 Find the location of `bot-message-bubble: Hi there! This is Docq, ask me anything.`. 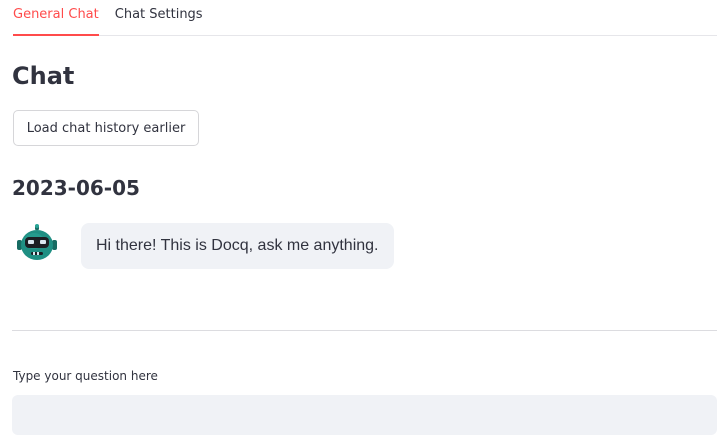

bot-message-bubble: Hi there! This is Docq, ask me anything. is located at coordinates (237, 246).